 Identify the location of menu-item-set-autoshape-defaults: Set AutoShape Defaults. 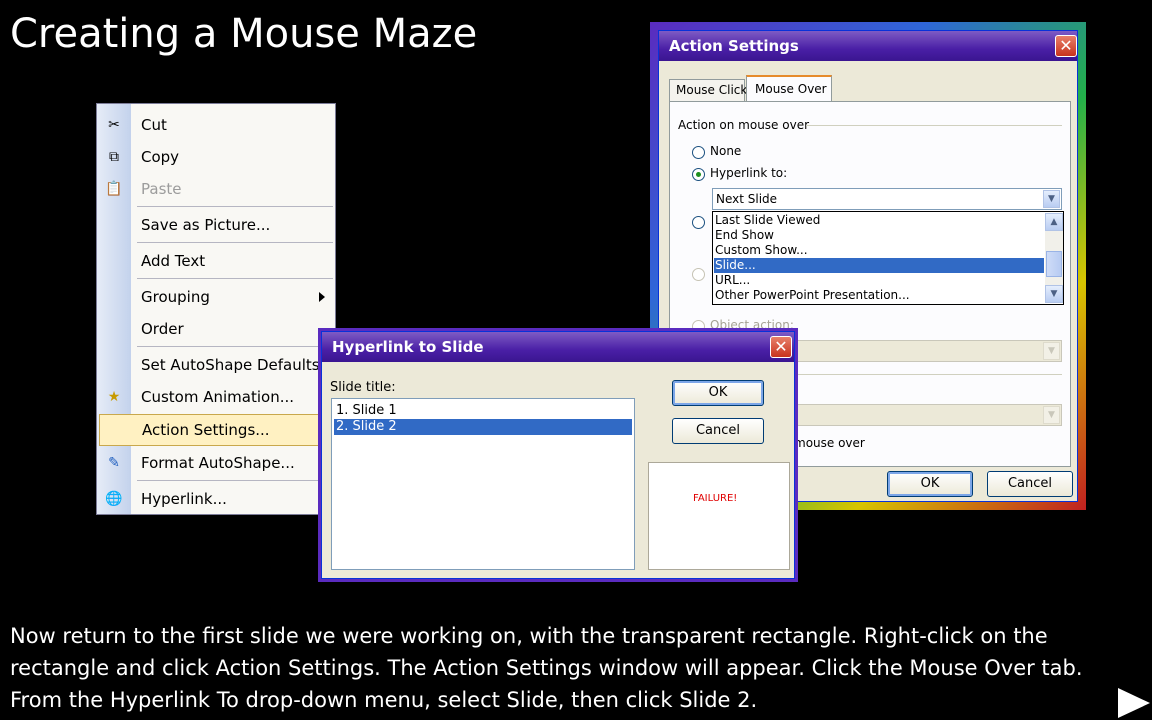
(216, 365).